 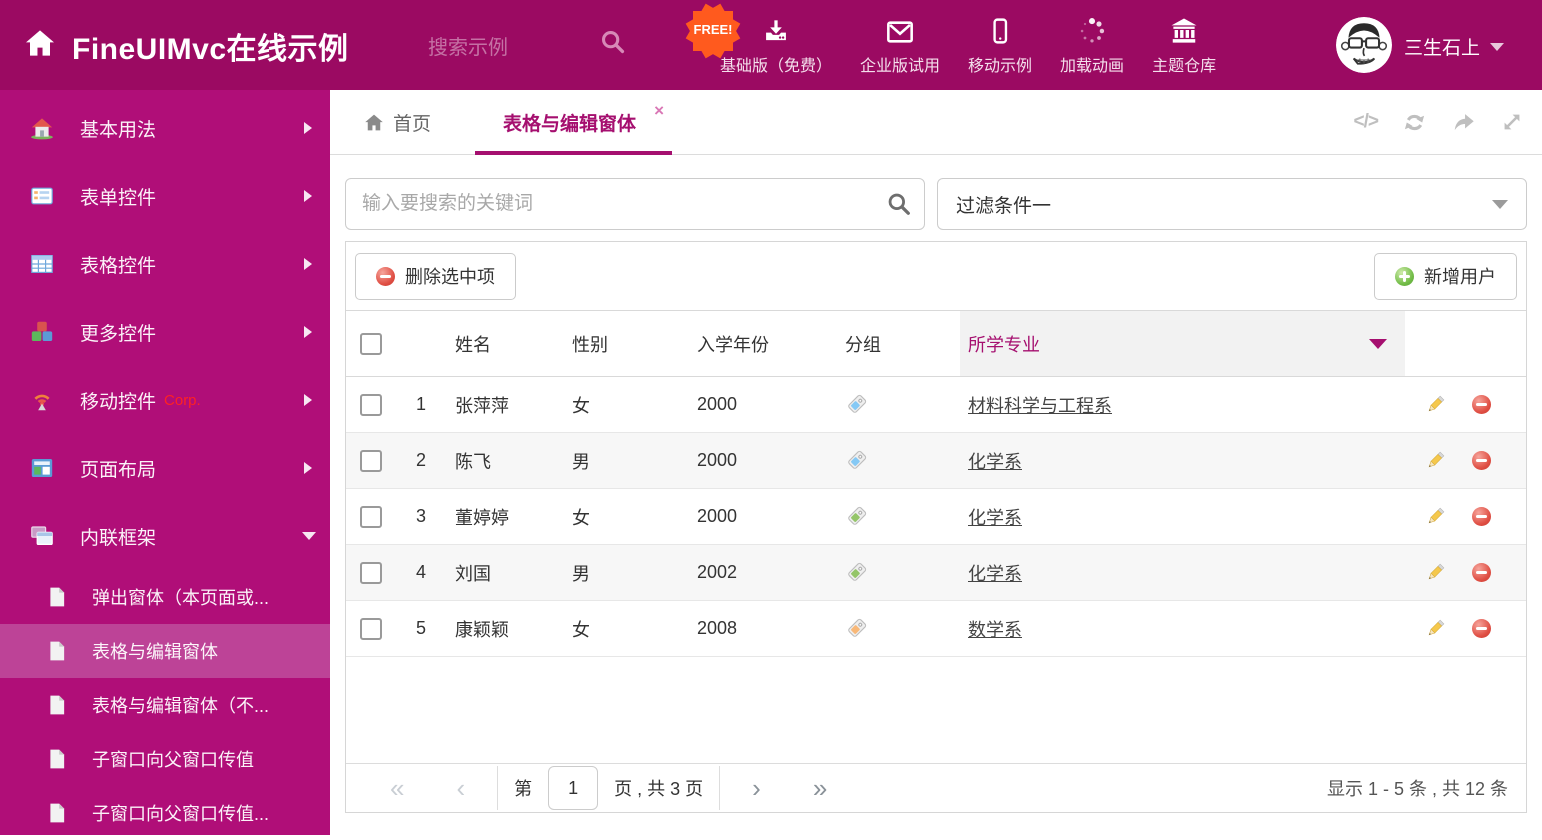 What do you see at coordinates (776, 66) in the screenshot?
I see `nav-label: 基础版（免费）` at bounding box center [776, 66].